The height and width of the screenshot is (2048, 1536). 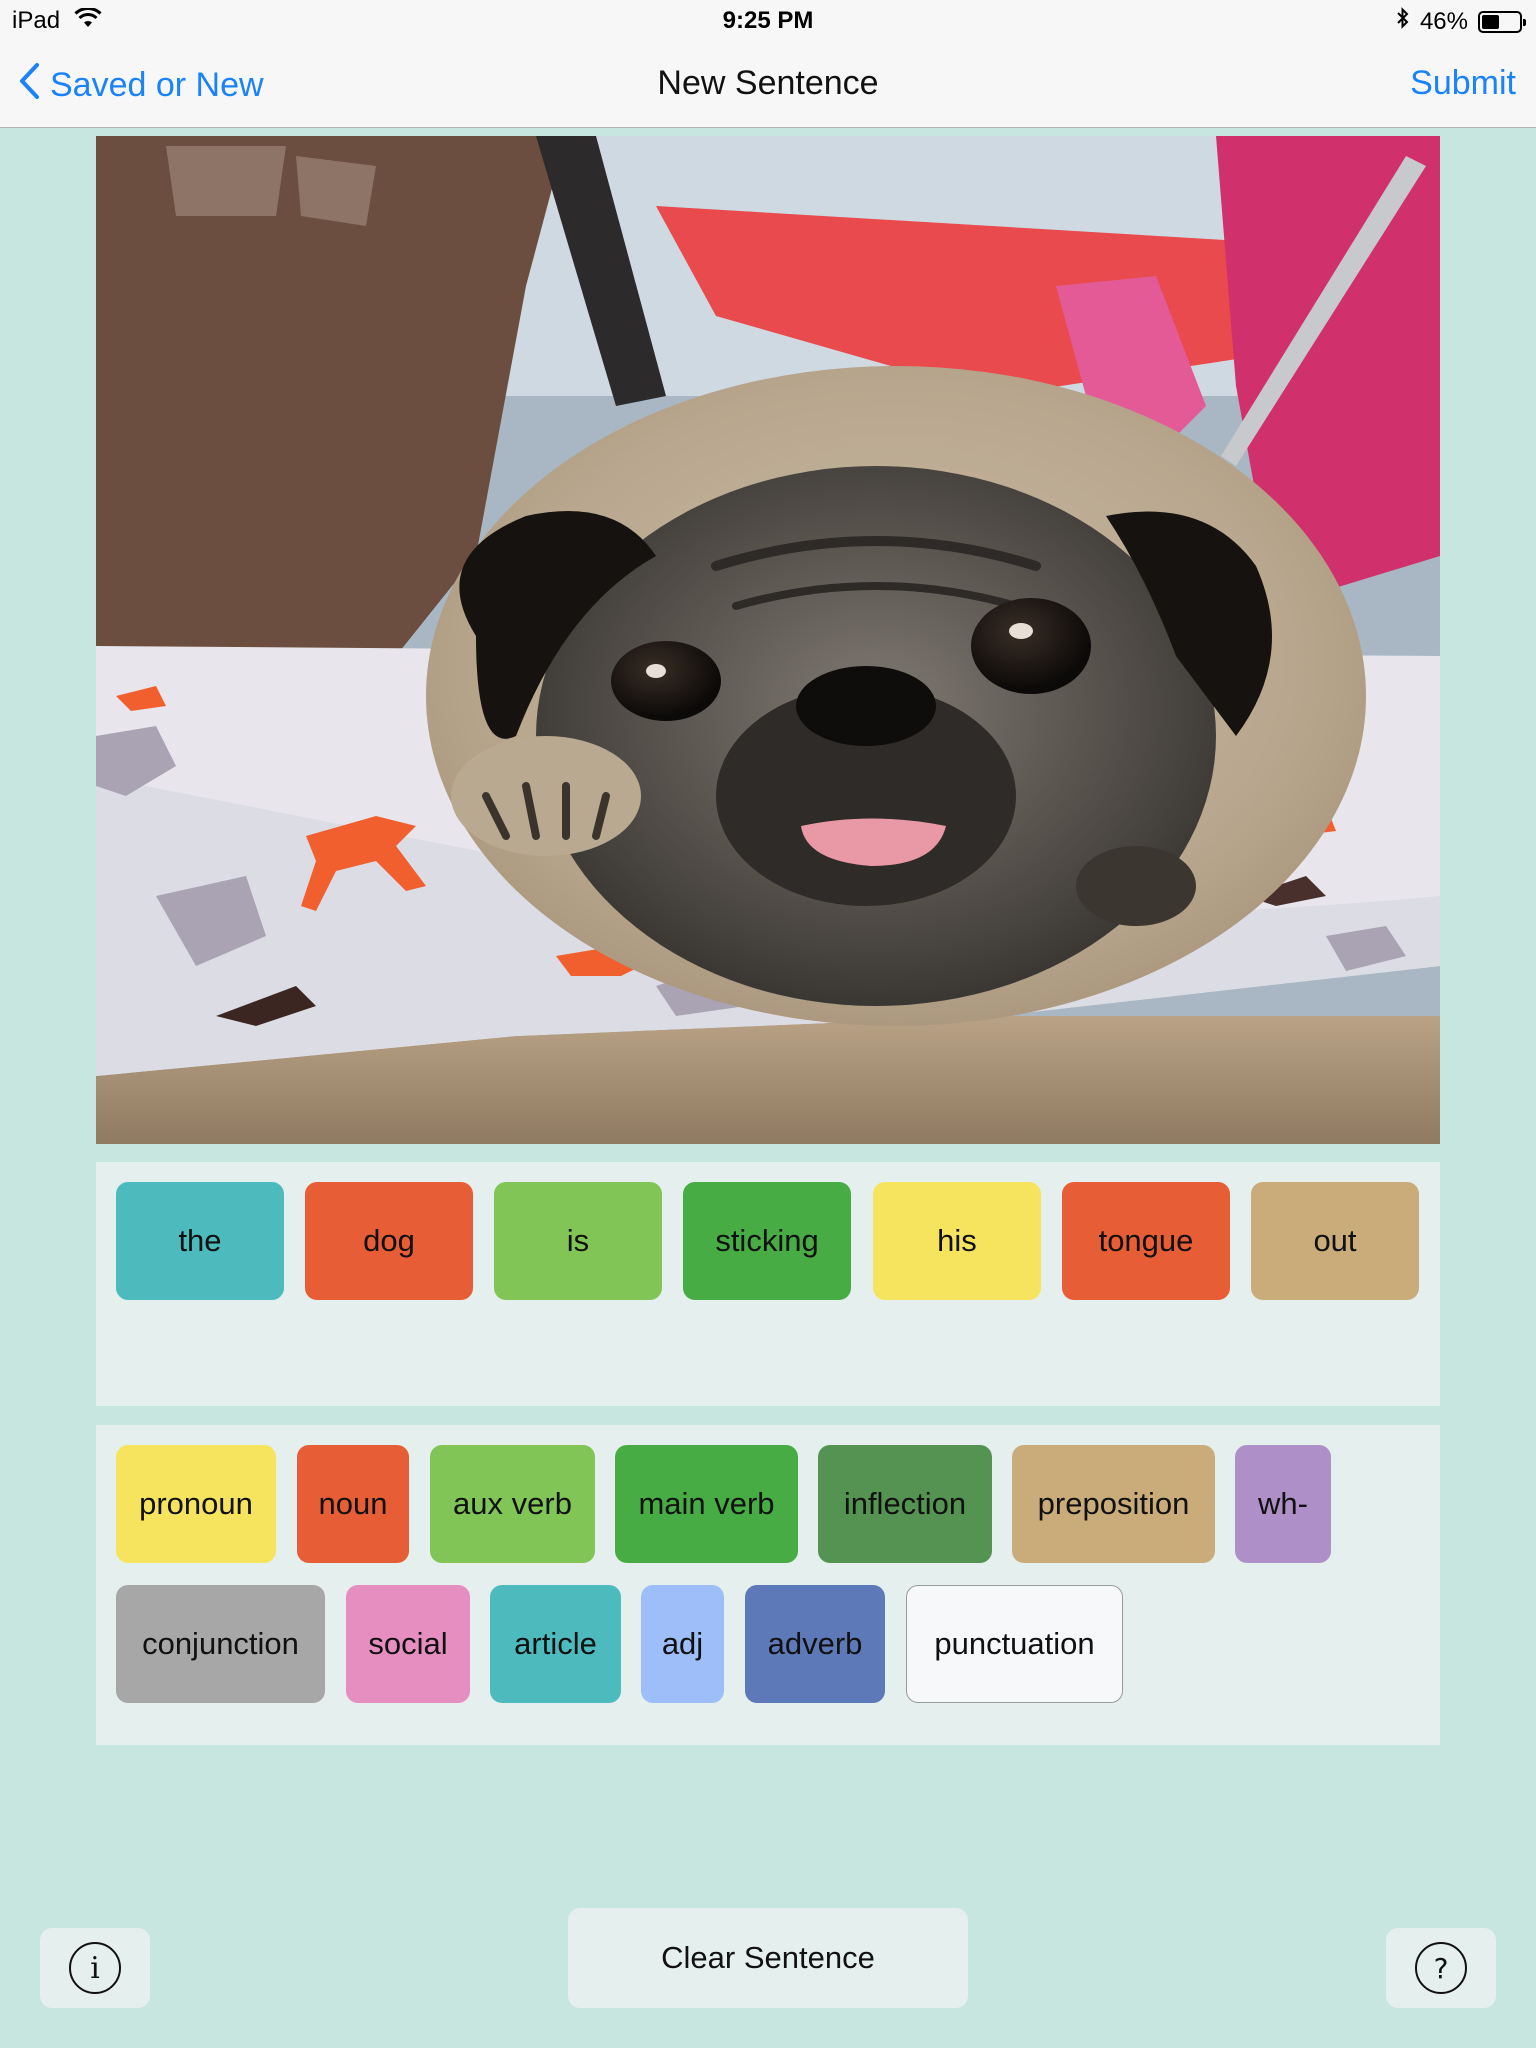 What do you see at coordinates (1502, 21) in the screenshot?
I see `battery-icon` at bounding box center [1502, 21].